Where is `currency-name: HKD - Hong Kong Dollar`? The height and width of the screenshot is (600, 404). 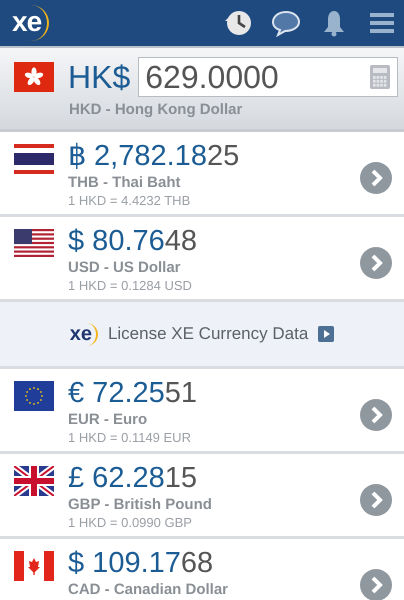
currency-name: HKD - Hong Kong Dollar is located at coordinates (156, 109).